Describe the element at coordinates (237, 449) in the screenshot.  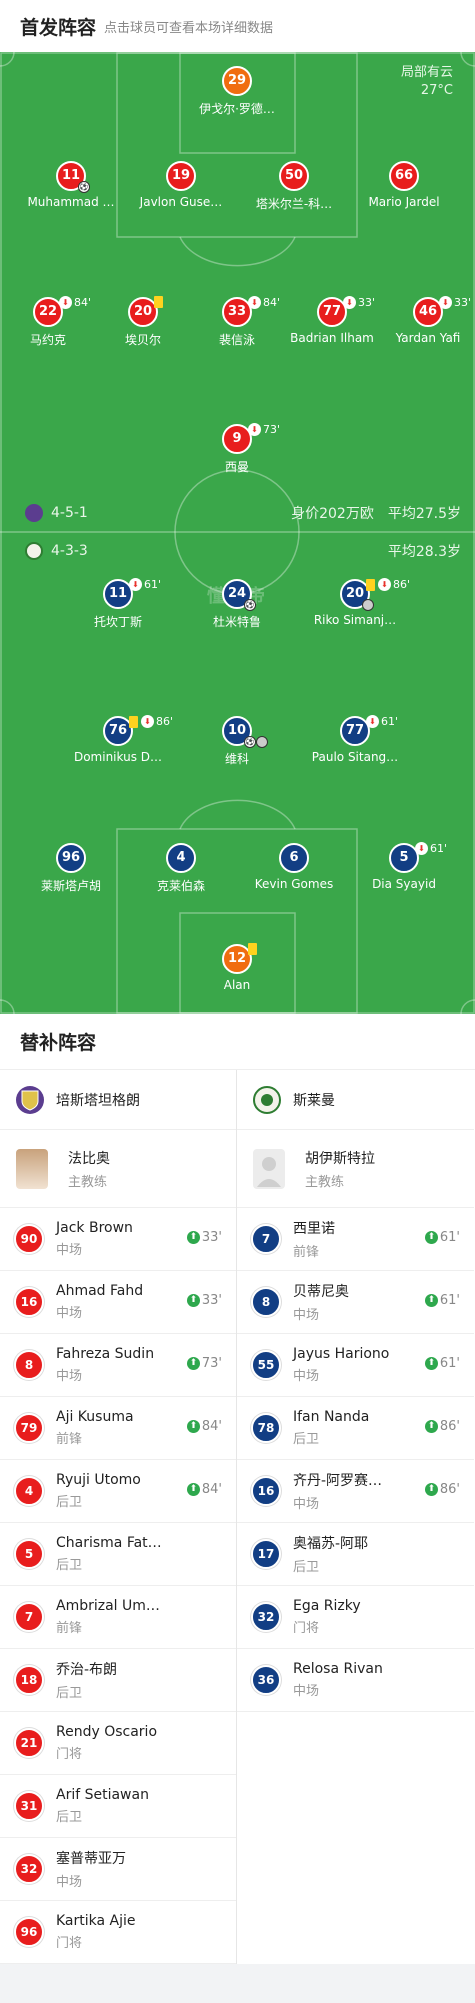
I see `home-player: 9 ⬇ 73' 西曼` at that location.